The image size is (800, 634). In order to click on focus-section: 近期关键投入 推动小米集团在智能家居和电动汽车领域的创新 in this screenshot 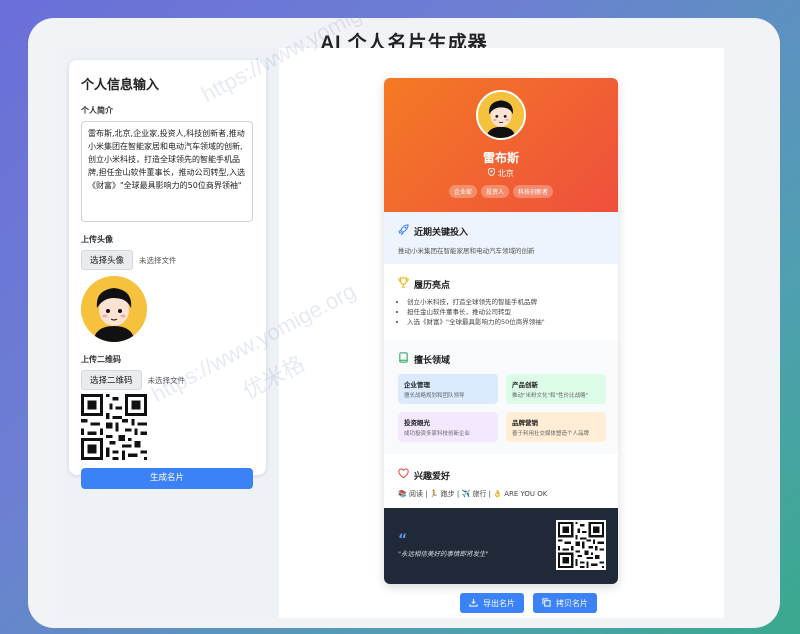, I will do `click(501, 238)`.